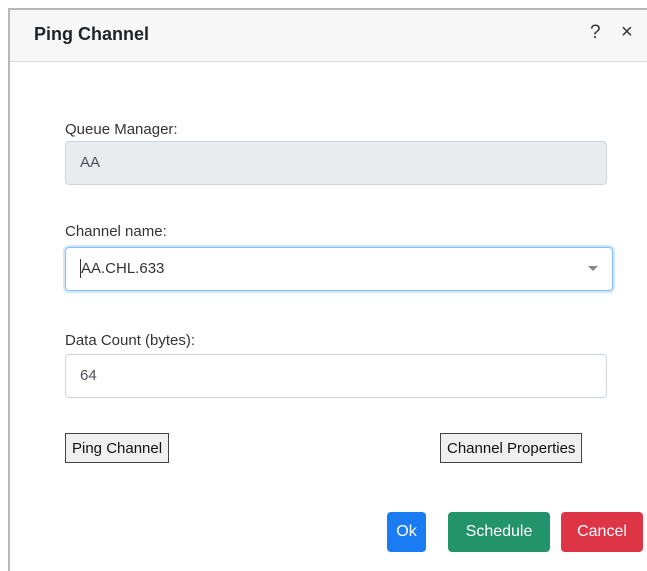 The width and height of the screenshot is (647, 571). I want to click on ok-button: Ok, so click(406, 532).